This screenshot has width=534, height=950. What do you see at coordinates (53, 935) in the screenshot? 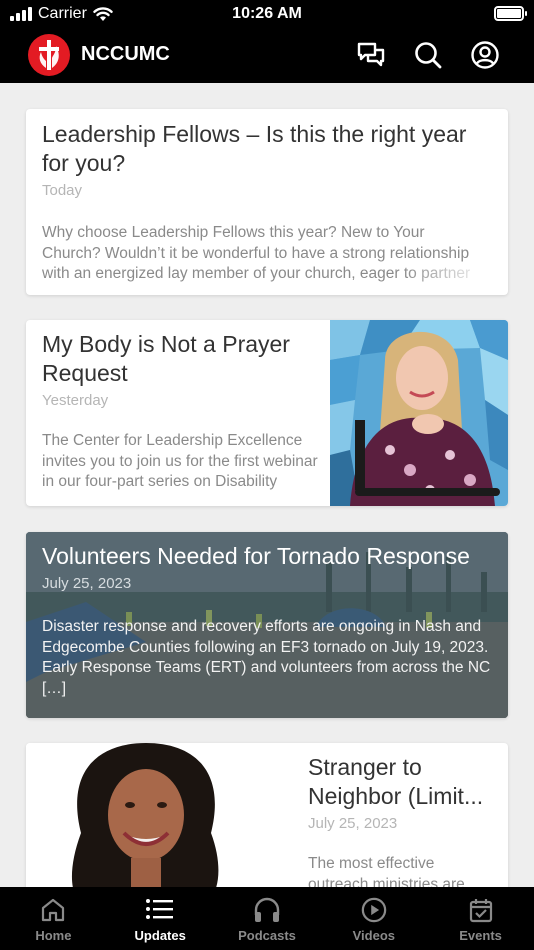
I see `tab-label: Home` at bounding box center [53, 935].